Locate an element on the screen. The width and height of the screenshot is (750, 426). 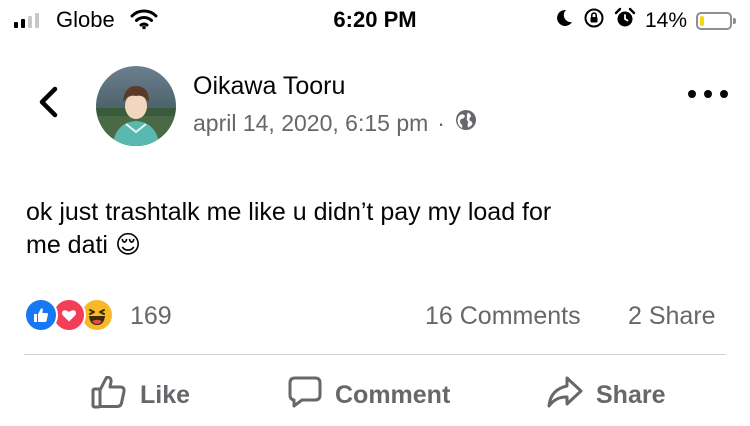
back-button is located at coordinates (48, 102).